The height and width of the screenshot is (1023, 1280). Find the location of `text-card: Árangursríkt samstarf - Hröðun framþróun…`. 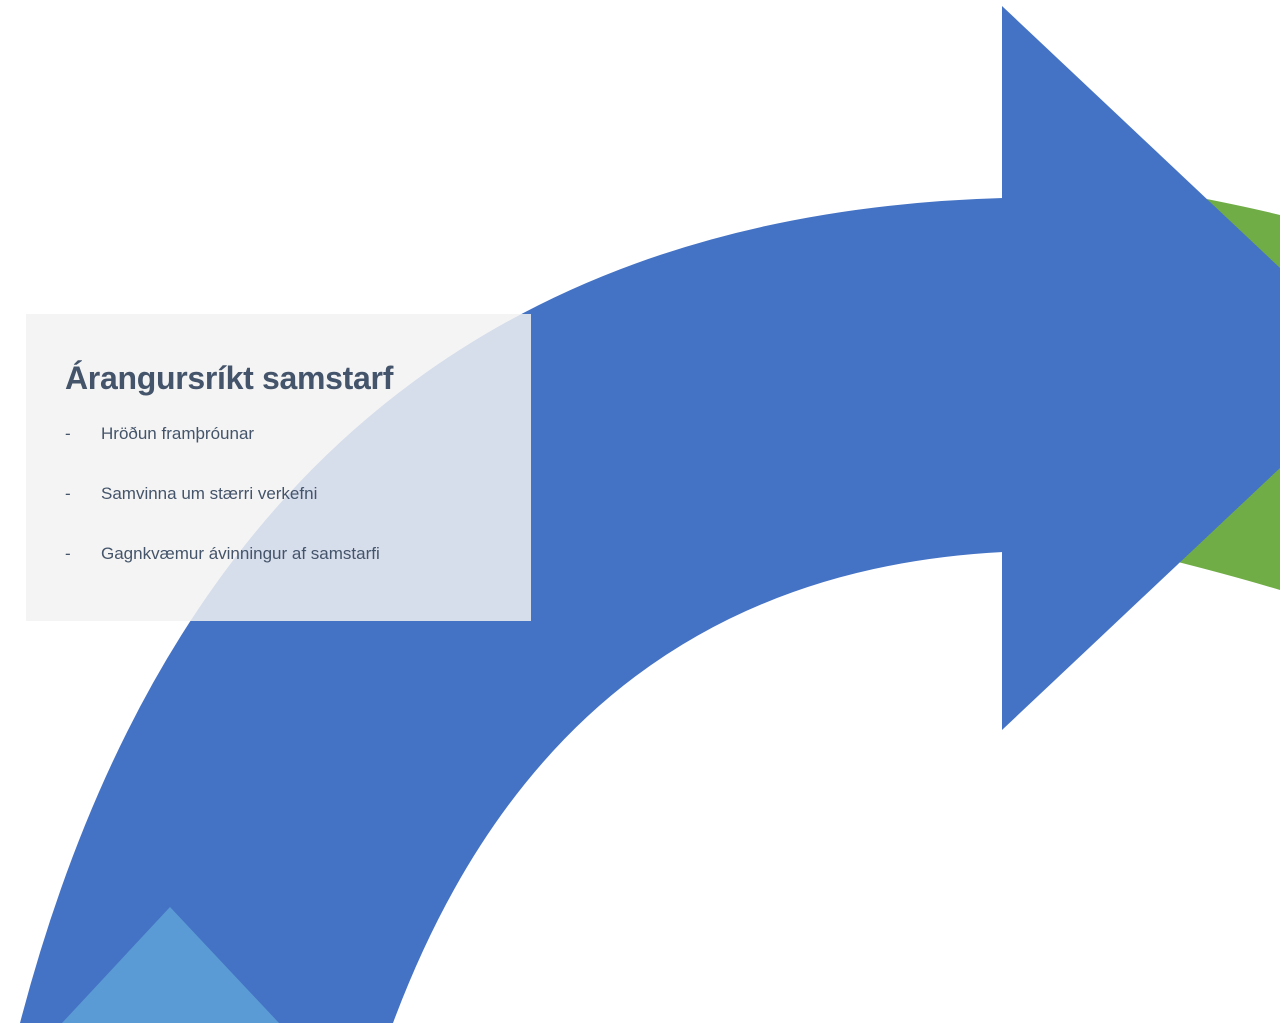

text-card: Árangursríkt samstarf - Hröðun framþróun… is located at coordinates (278, 467).